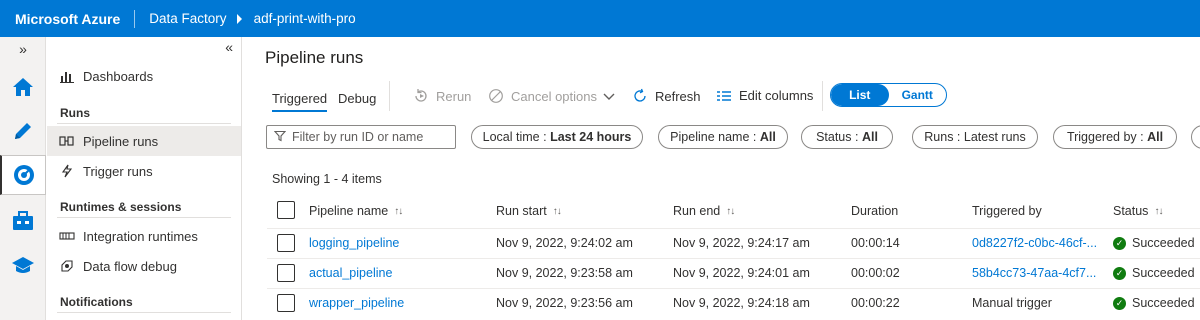  Describe the element at coordinates (23, 49) in the screenshot. I see `expand-rail-icon: »` at that location.